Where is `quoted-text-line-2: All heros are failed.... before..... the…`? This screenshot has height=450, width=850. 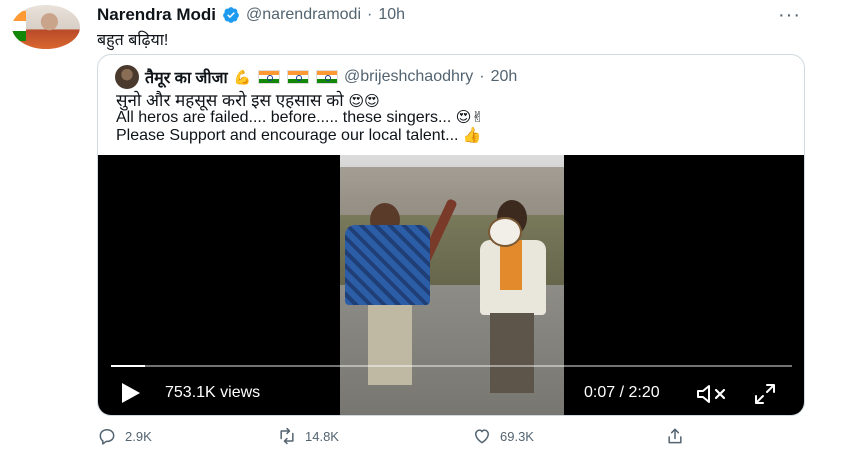 quoted-text-line-2: All heros are failed.... before..... the… is located at coordinates (300, 117).